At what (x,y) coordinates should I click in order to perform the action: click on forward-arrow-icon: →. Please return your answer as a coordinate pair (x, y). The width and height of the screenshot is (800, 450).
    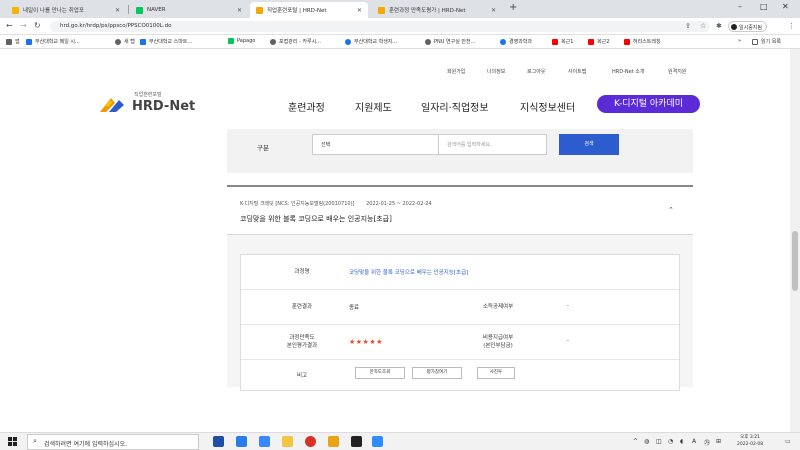
    Looking at the image, I should click on (23, 25).